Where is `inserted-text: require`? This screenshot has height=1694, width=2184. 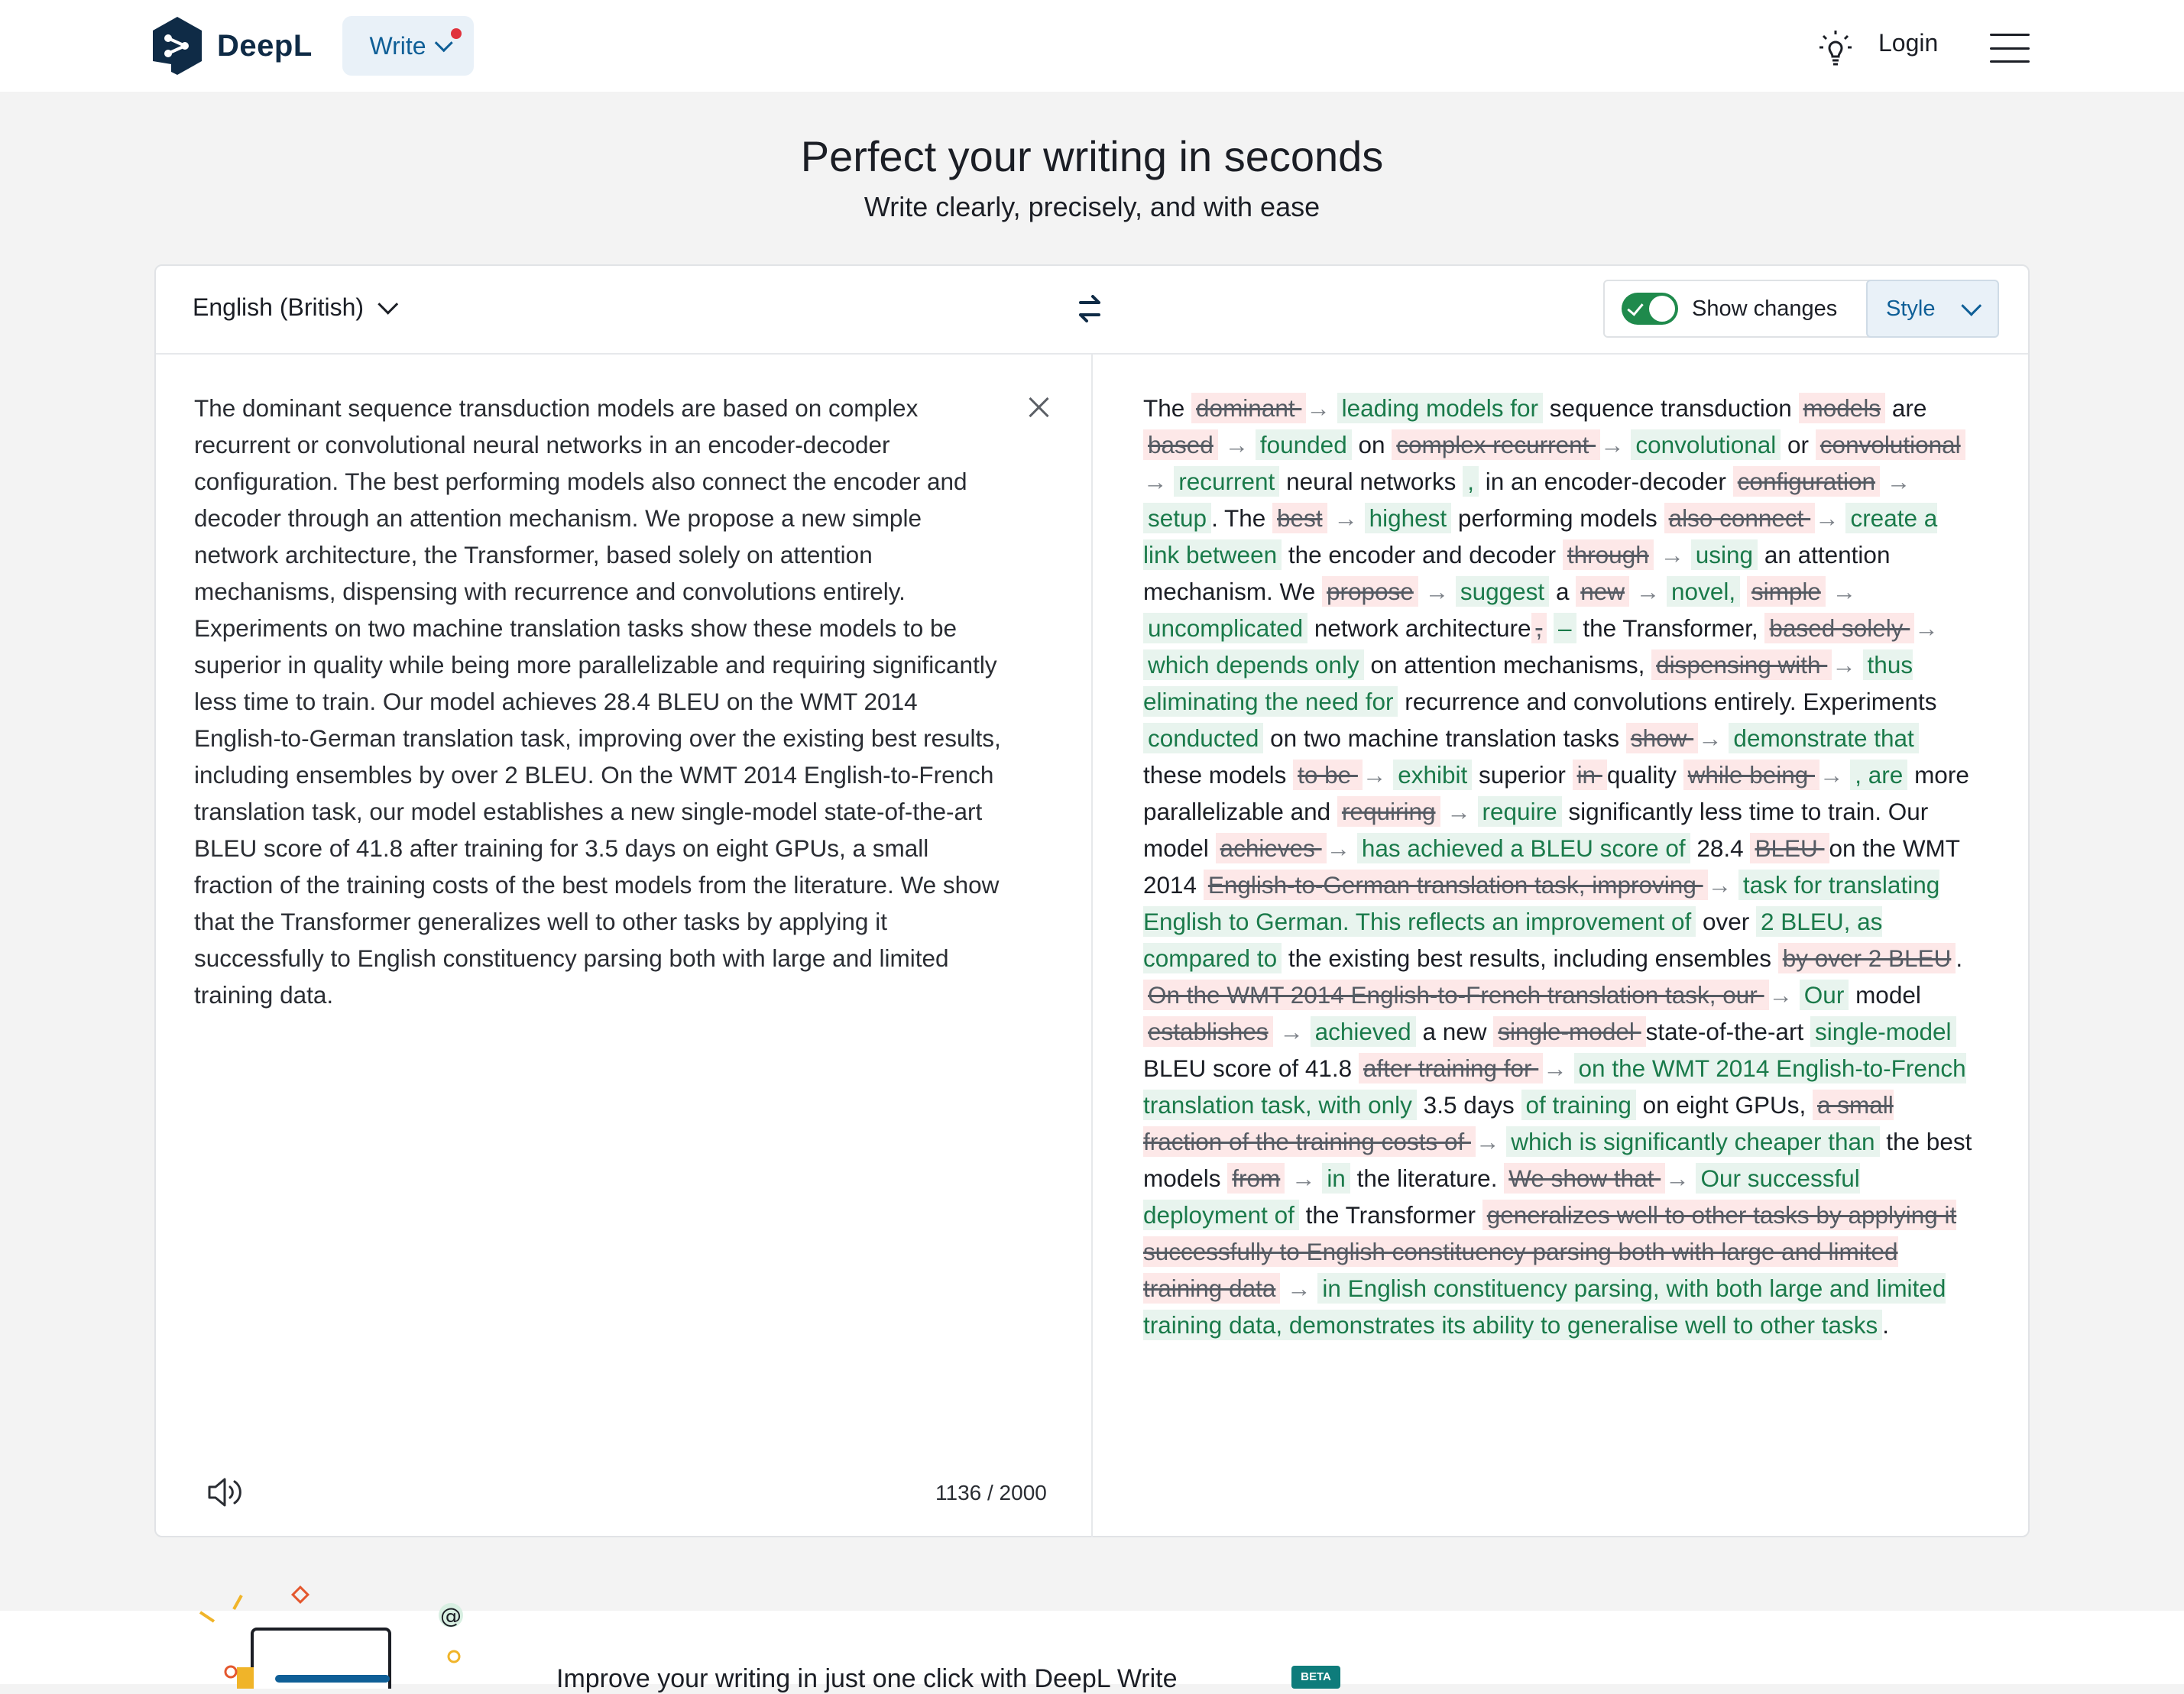
inserted-text: require is located at coordinates (1519, 811).